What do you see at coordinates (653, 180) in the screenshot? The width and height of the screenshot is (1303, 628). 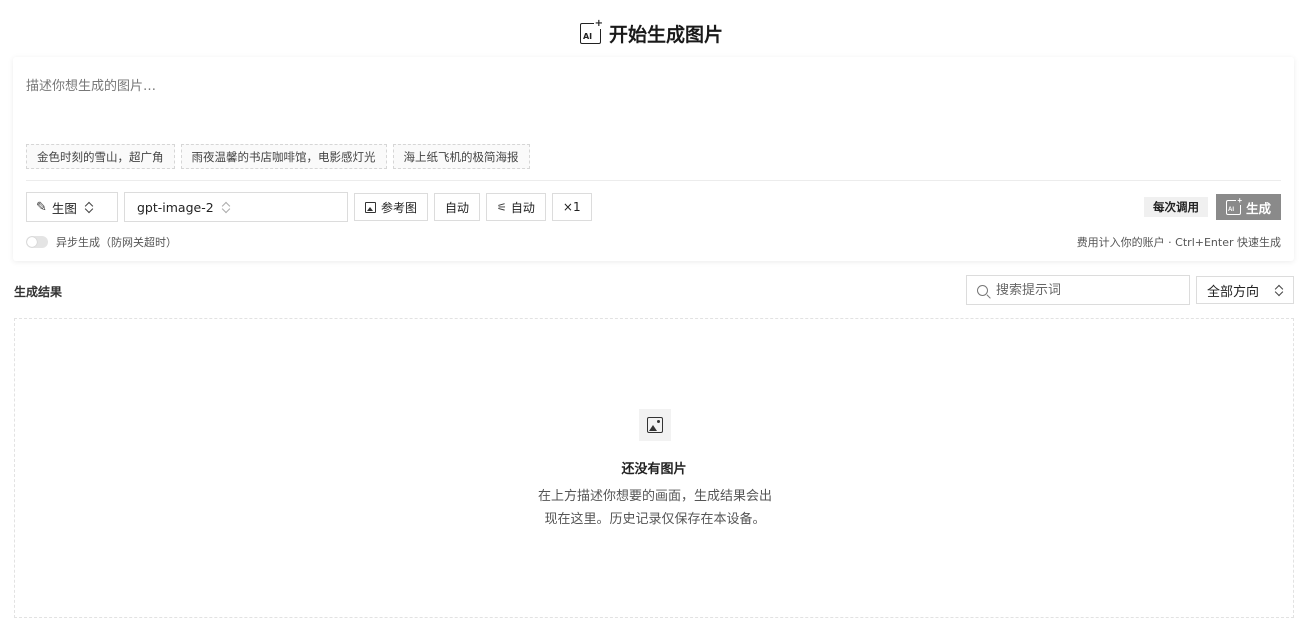 I see `divider` at bounding box center [653, 180].